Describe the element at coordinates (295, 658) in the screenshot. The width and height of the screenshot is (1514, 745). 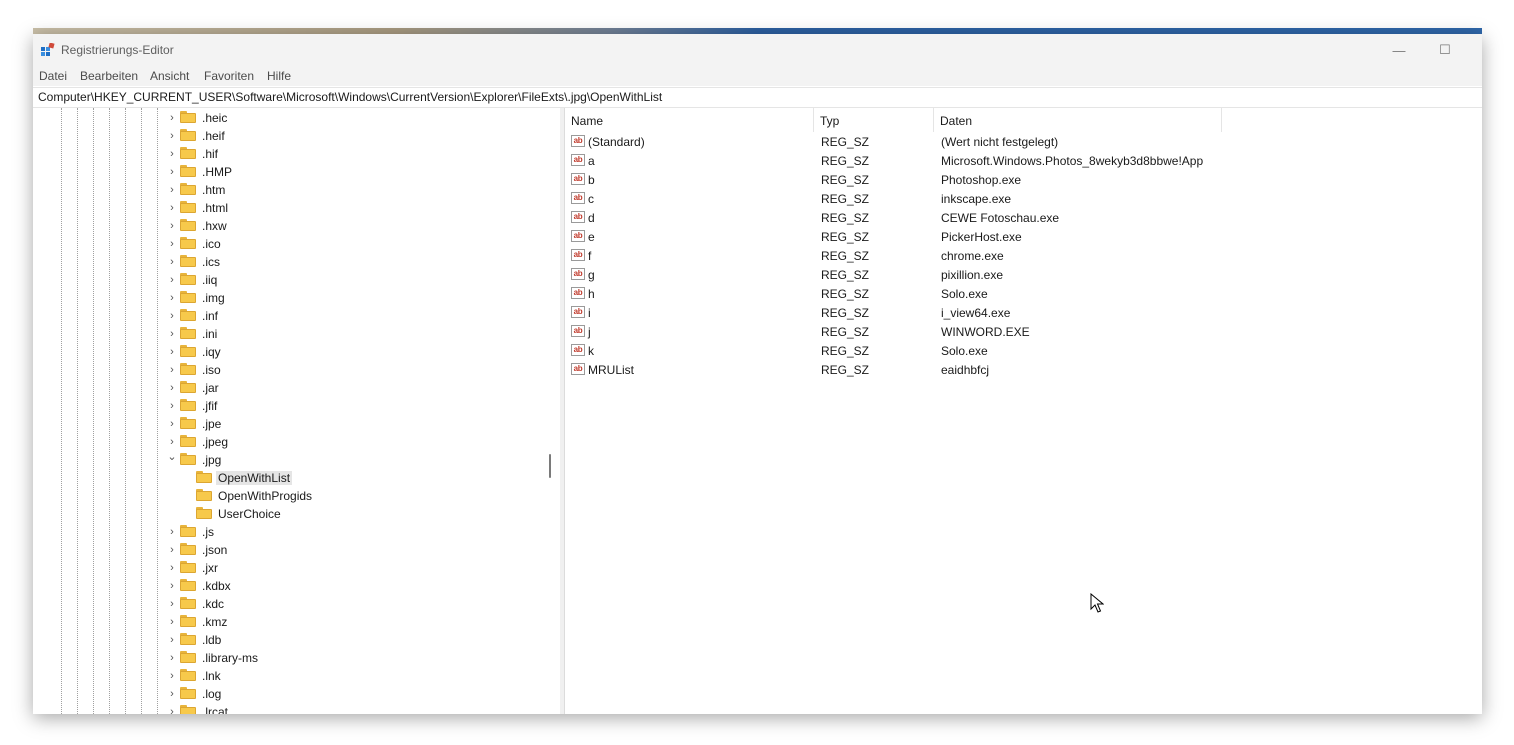
I see `tree-item: › .library-ms` at that location.